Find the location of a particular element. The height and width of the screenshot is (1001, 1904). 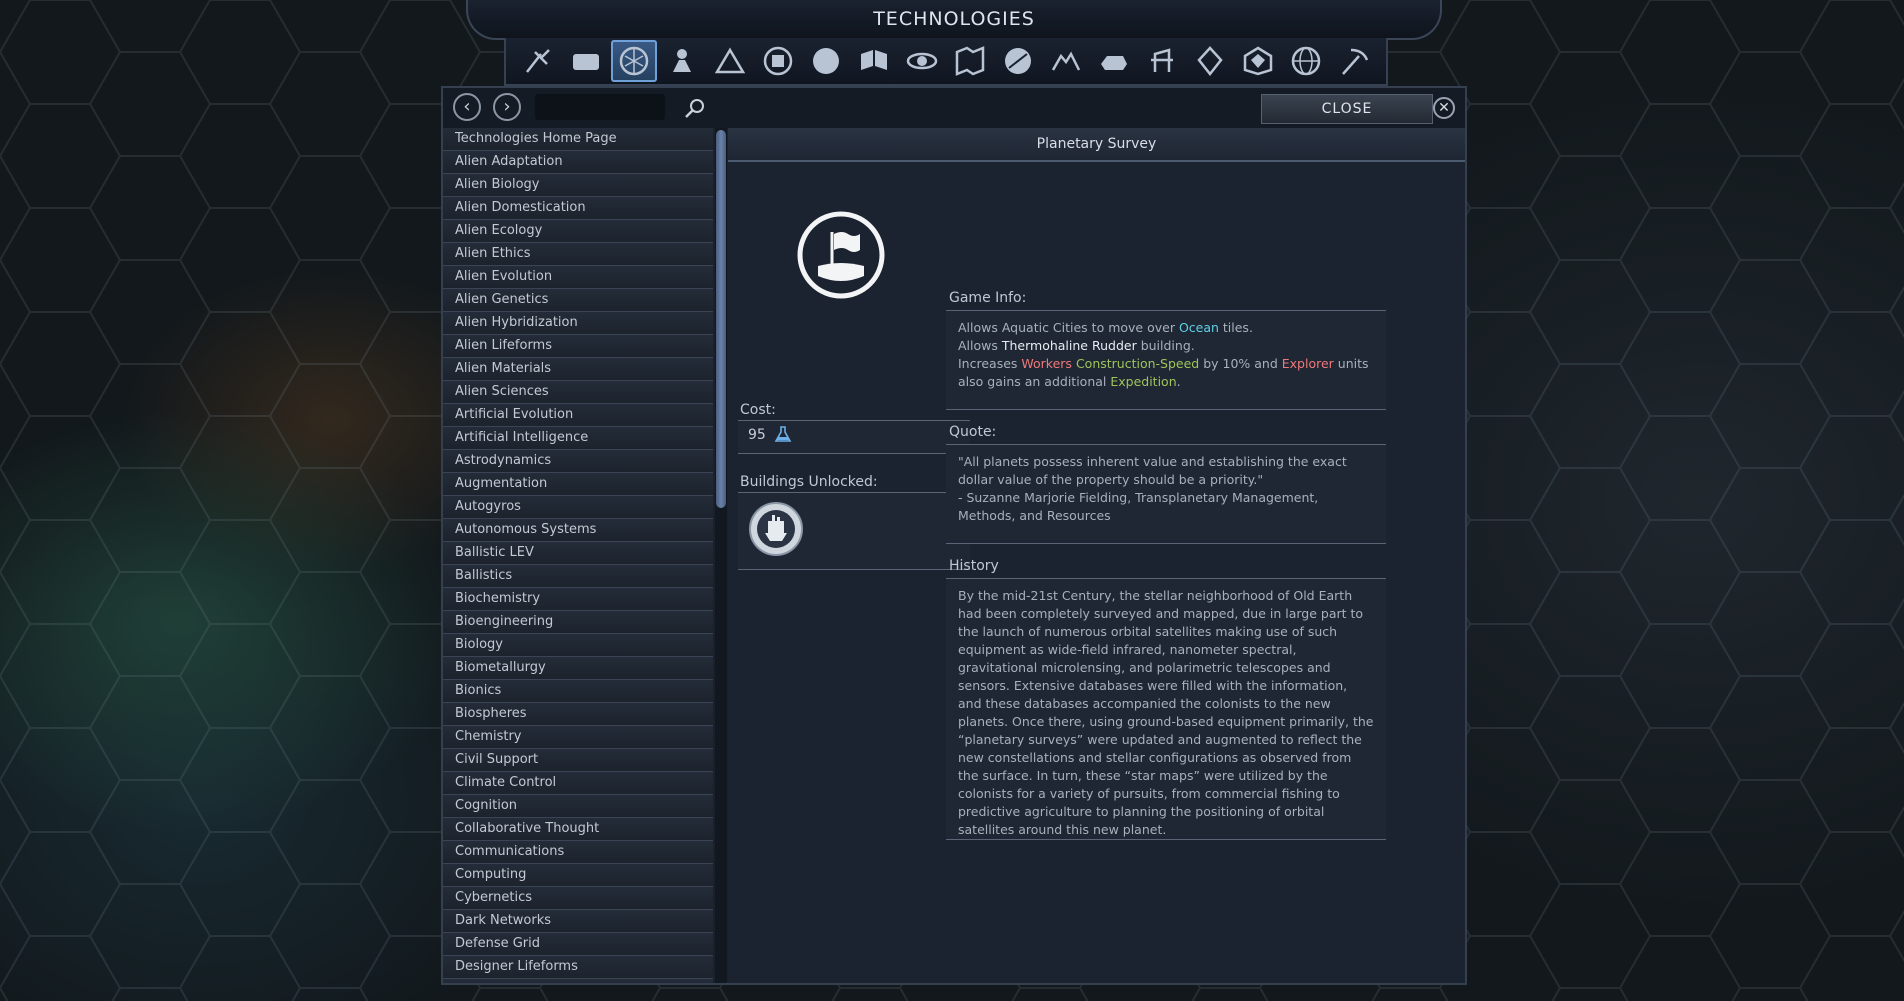

list-item: Artificial Intelligence is located at coordinates (578, 438).